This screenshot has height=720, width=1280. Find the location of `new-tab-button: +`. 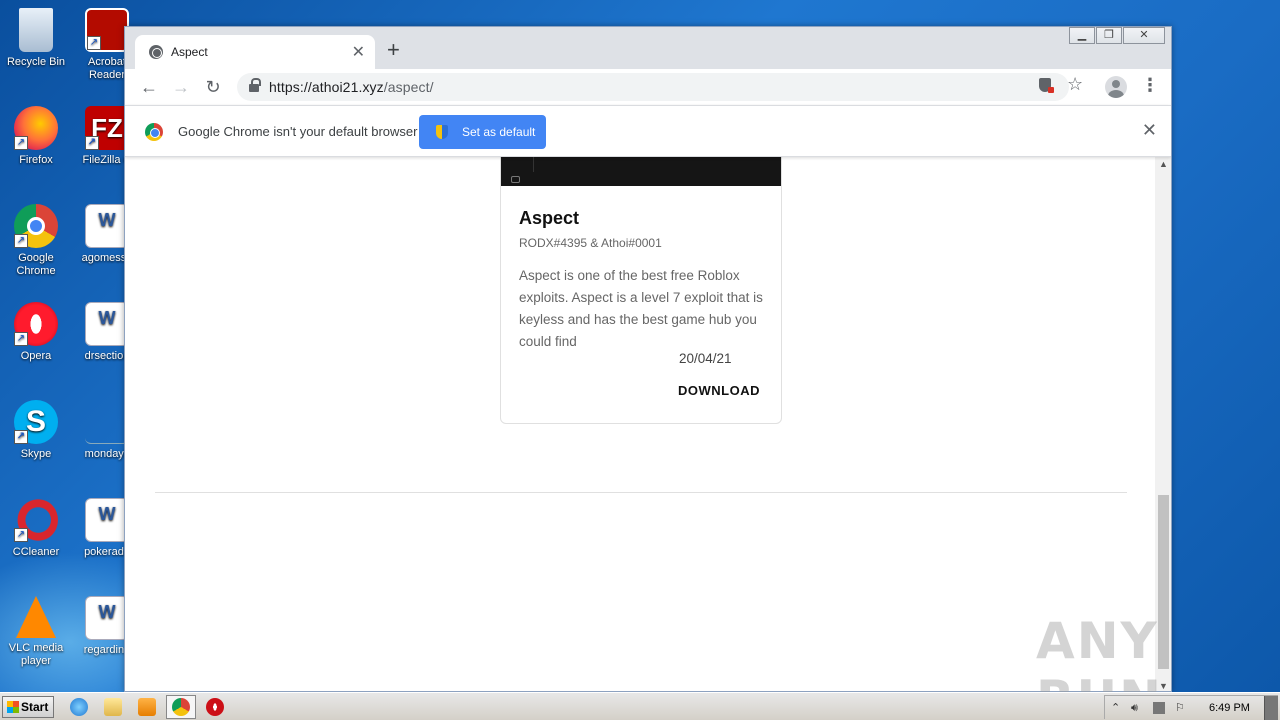

new-tab-button: + is located at coordinates (393, 50).